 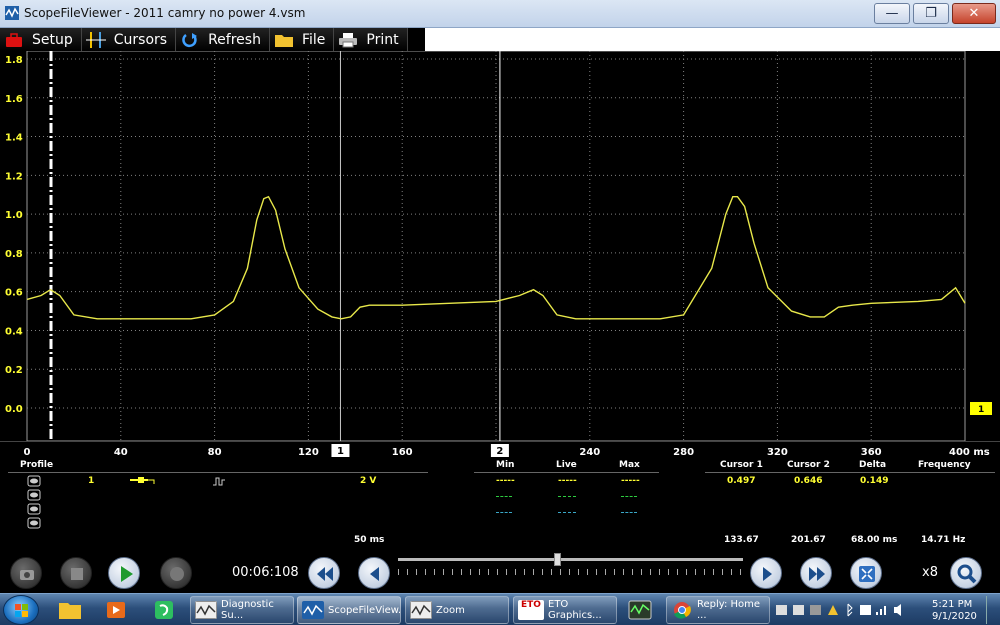 I want to click on scope-app-icon, so click(x=313, y=610).